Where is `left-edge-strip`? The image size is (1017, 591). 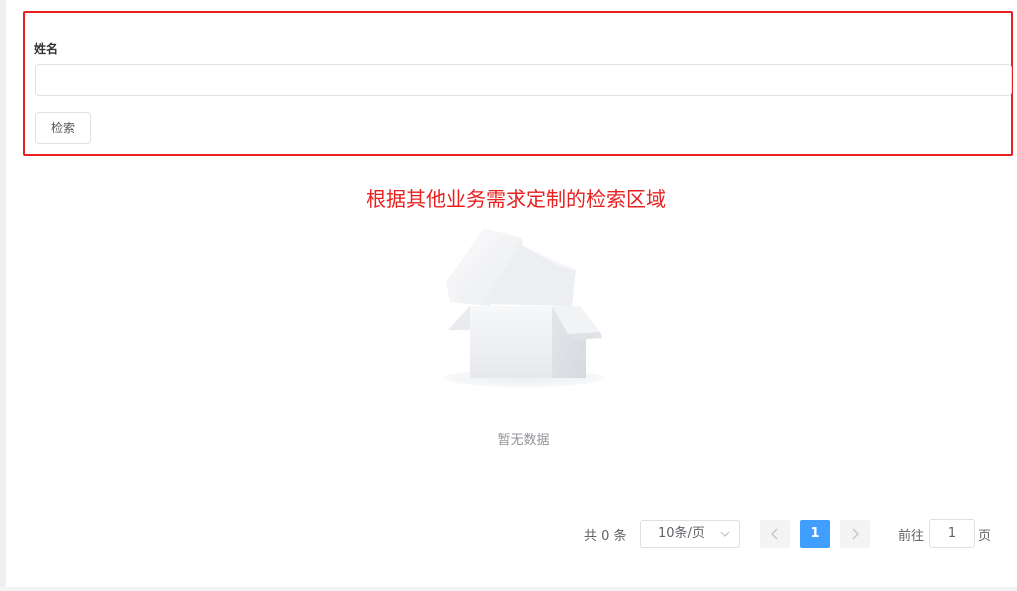 left-edge-strip is located at coordinates (3, 295).